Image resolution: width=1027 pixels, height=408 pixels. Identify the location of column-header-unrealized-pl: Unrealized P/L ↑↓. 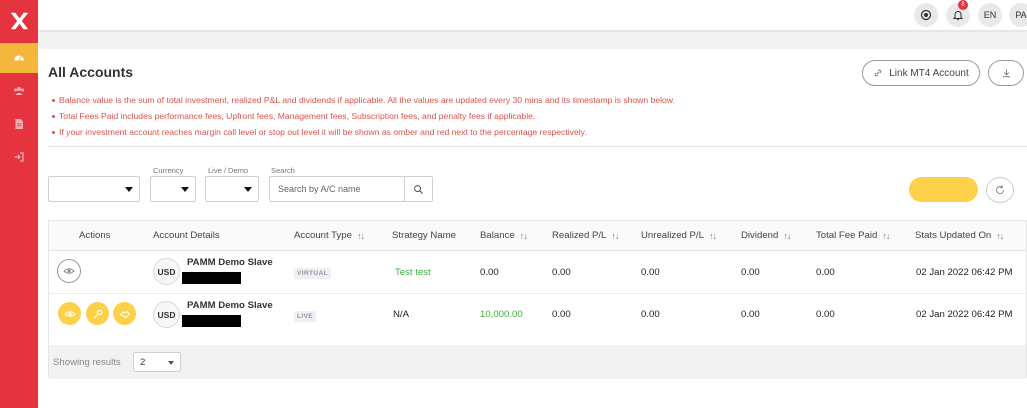
(679, 235).